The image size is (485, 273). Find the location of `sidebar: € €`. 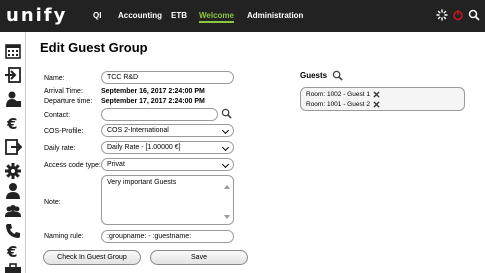

sidebar: € € is located at coordinates (13, 152).